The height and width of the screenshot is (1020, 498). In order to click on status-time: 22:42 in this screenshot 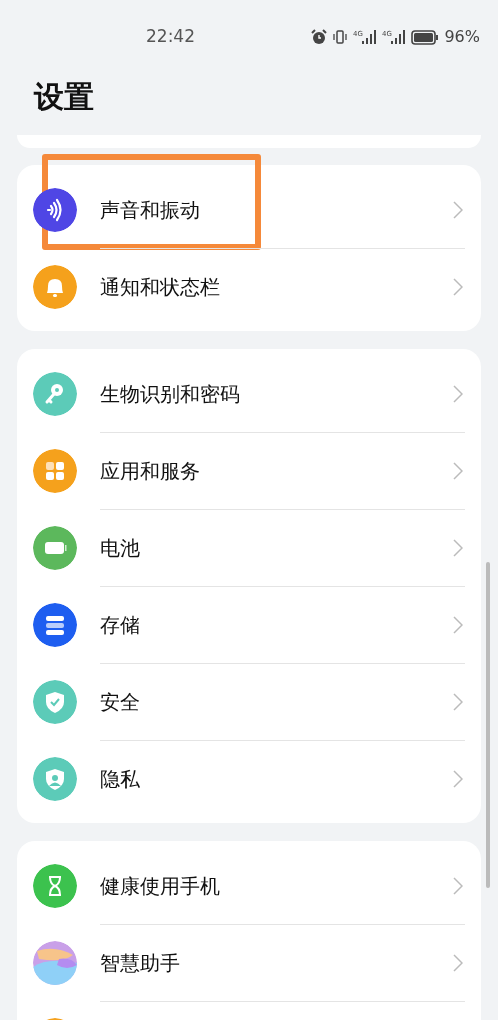, I will do `click(170, 37)`.